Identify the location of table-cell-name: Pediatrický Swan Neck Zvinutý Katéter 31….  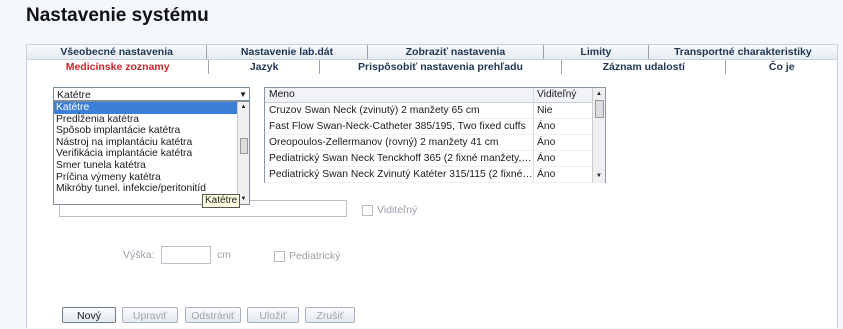
(401, 174).